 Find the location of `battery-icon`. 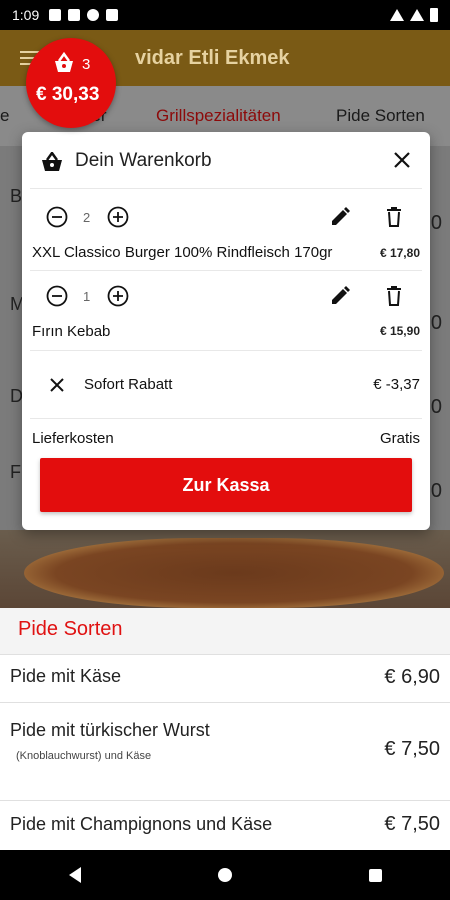

battery-icon is located at coordinates (434, 15).